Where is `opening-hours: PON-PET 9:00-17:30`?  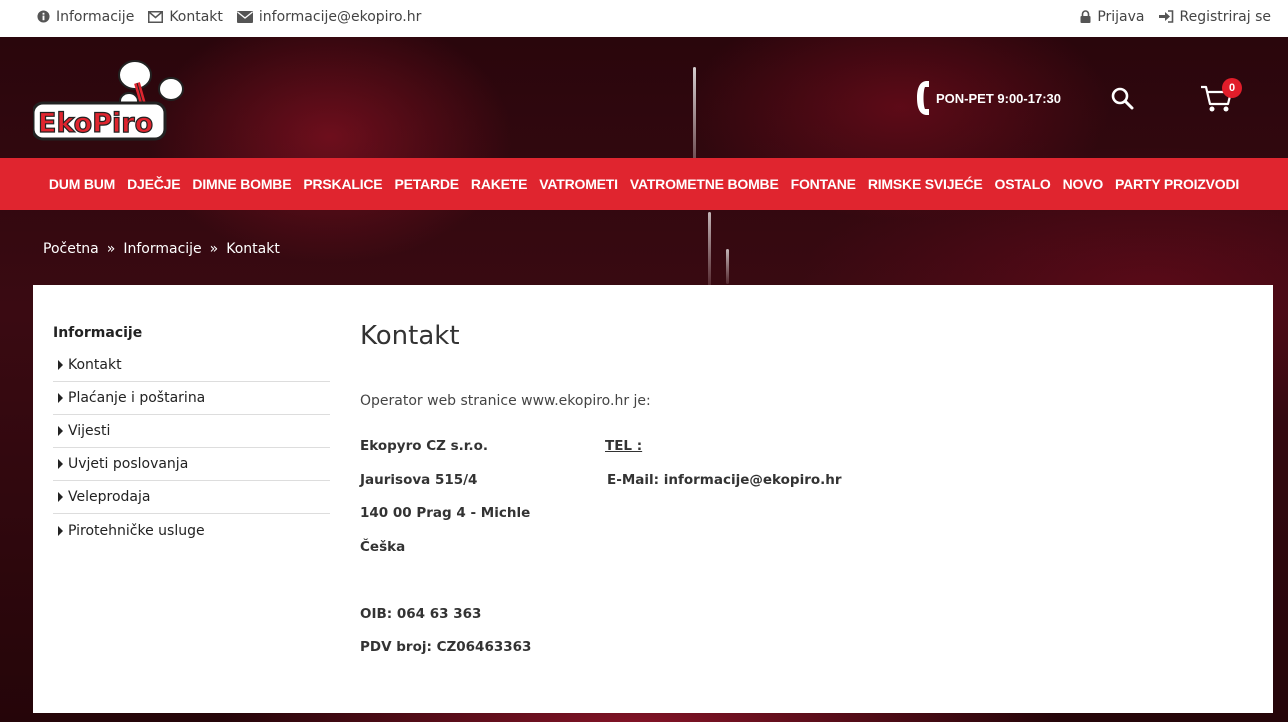
opening-hours: PON-PET 9:00-17:30 is located at coordinates (988, 98).